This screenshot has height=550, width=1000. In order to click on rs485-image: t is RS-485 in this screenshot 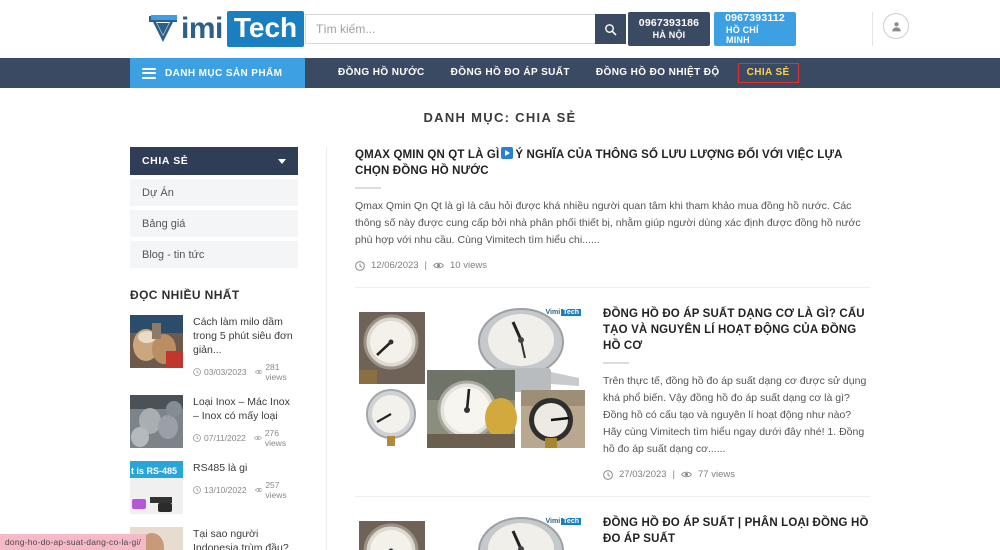, I will do `click(156, 487)`.